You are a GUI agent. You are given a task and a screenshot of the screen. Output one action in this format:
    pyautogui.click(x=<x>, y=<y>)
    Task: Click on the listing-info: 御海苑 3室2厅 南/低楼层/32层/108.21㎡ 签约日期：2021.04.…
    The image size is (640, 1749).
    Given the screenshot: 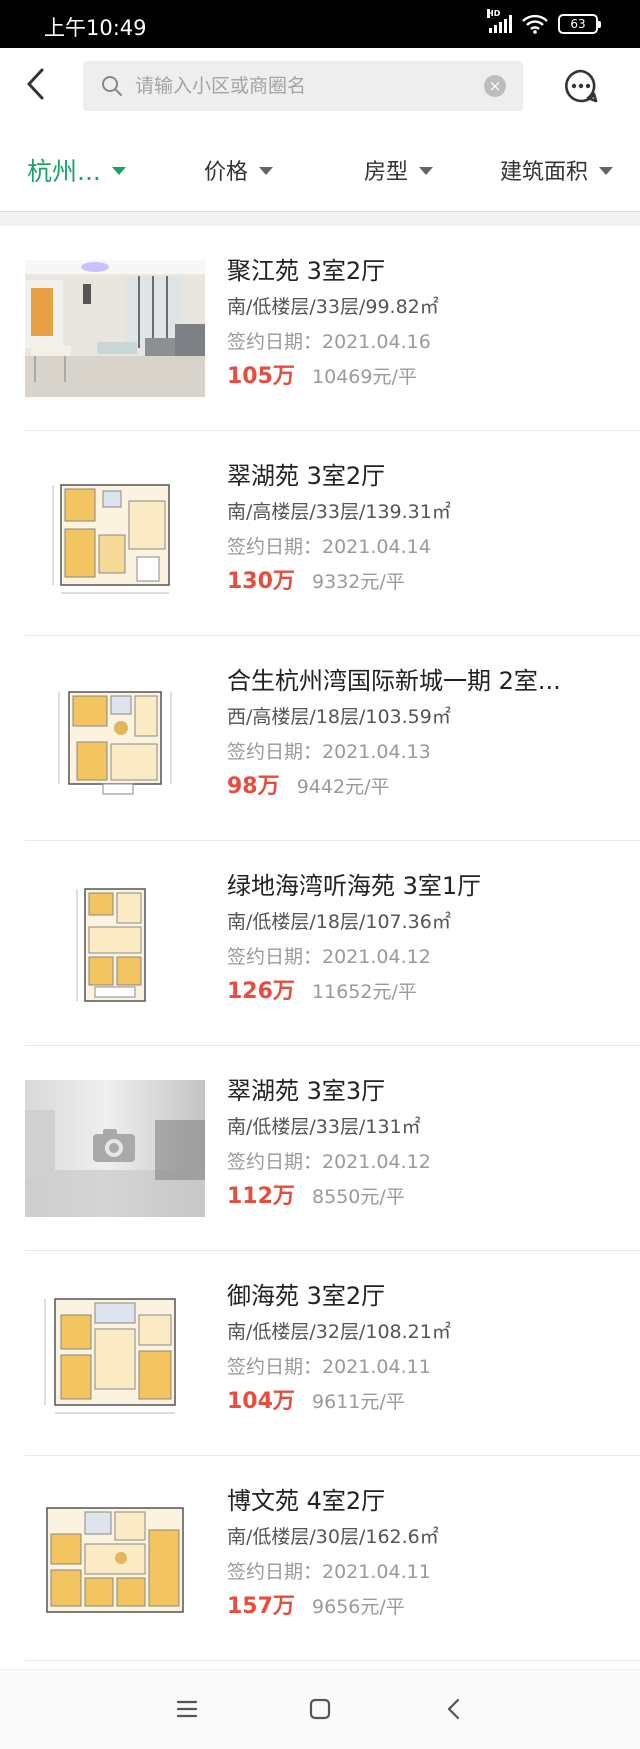 What is the action you would take?
    pyautogui.click(x=427, y=1348)
    